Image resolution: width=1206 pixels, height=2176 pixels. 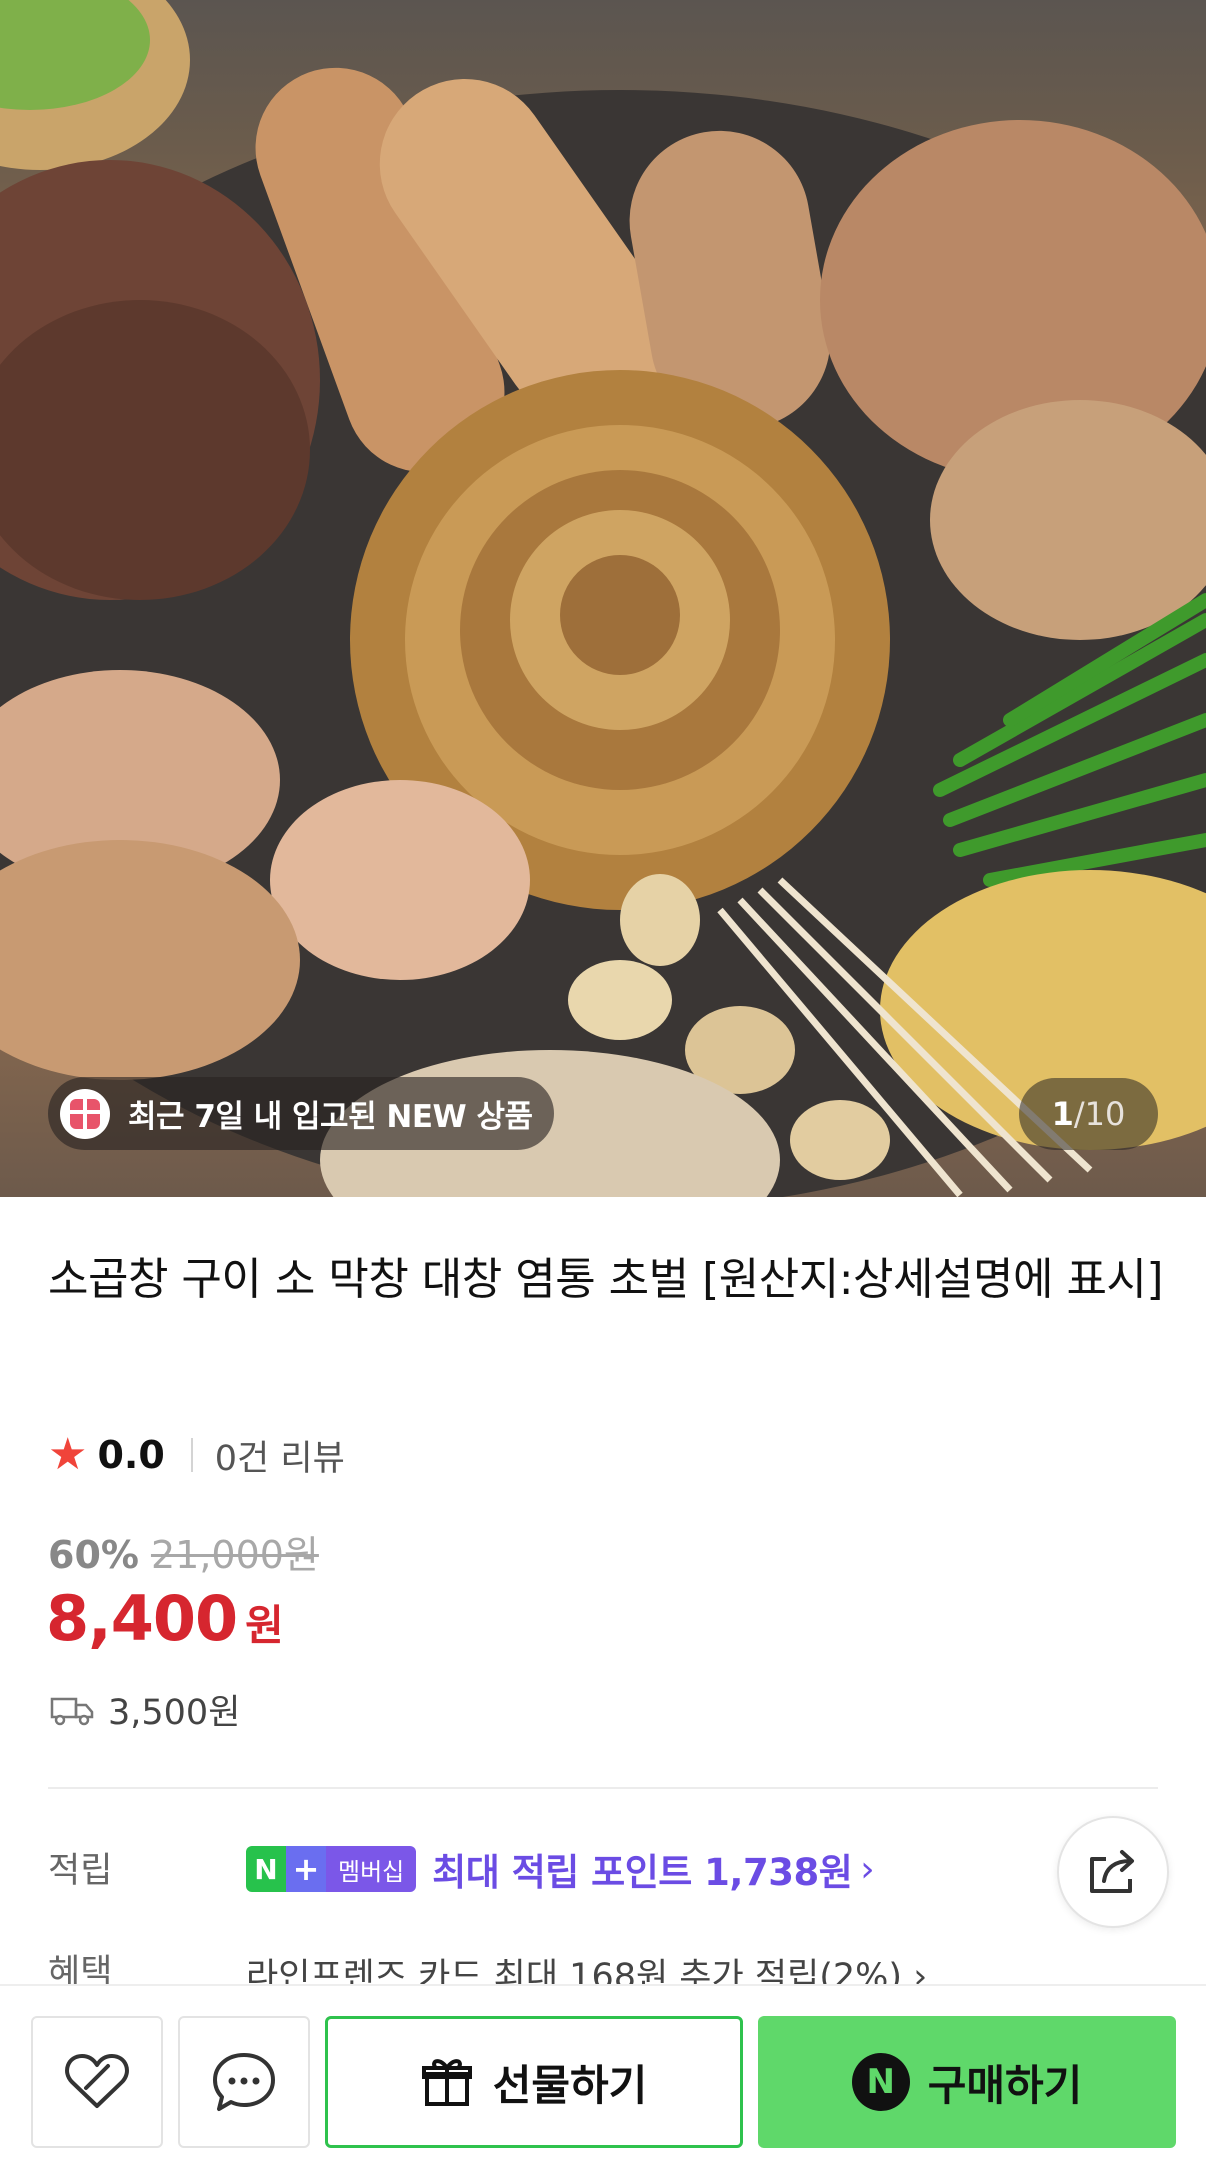 What do you see at coordinates (570, 2085) in the screenshot?
I see `gift-button-label: 선물하기` at bounding box center [570, 2085].